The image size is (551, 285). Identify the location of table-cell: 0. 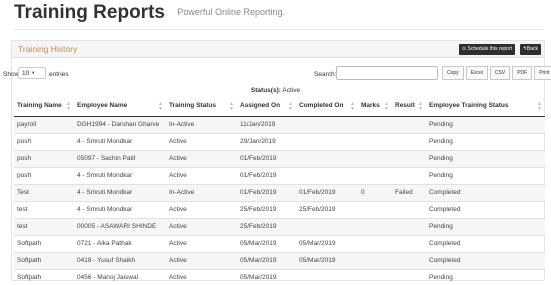
(375, 192).